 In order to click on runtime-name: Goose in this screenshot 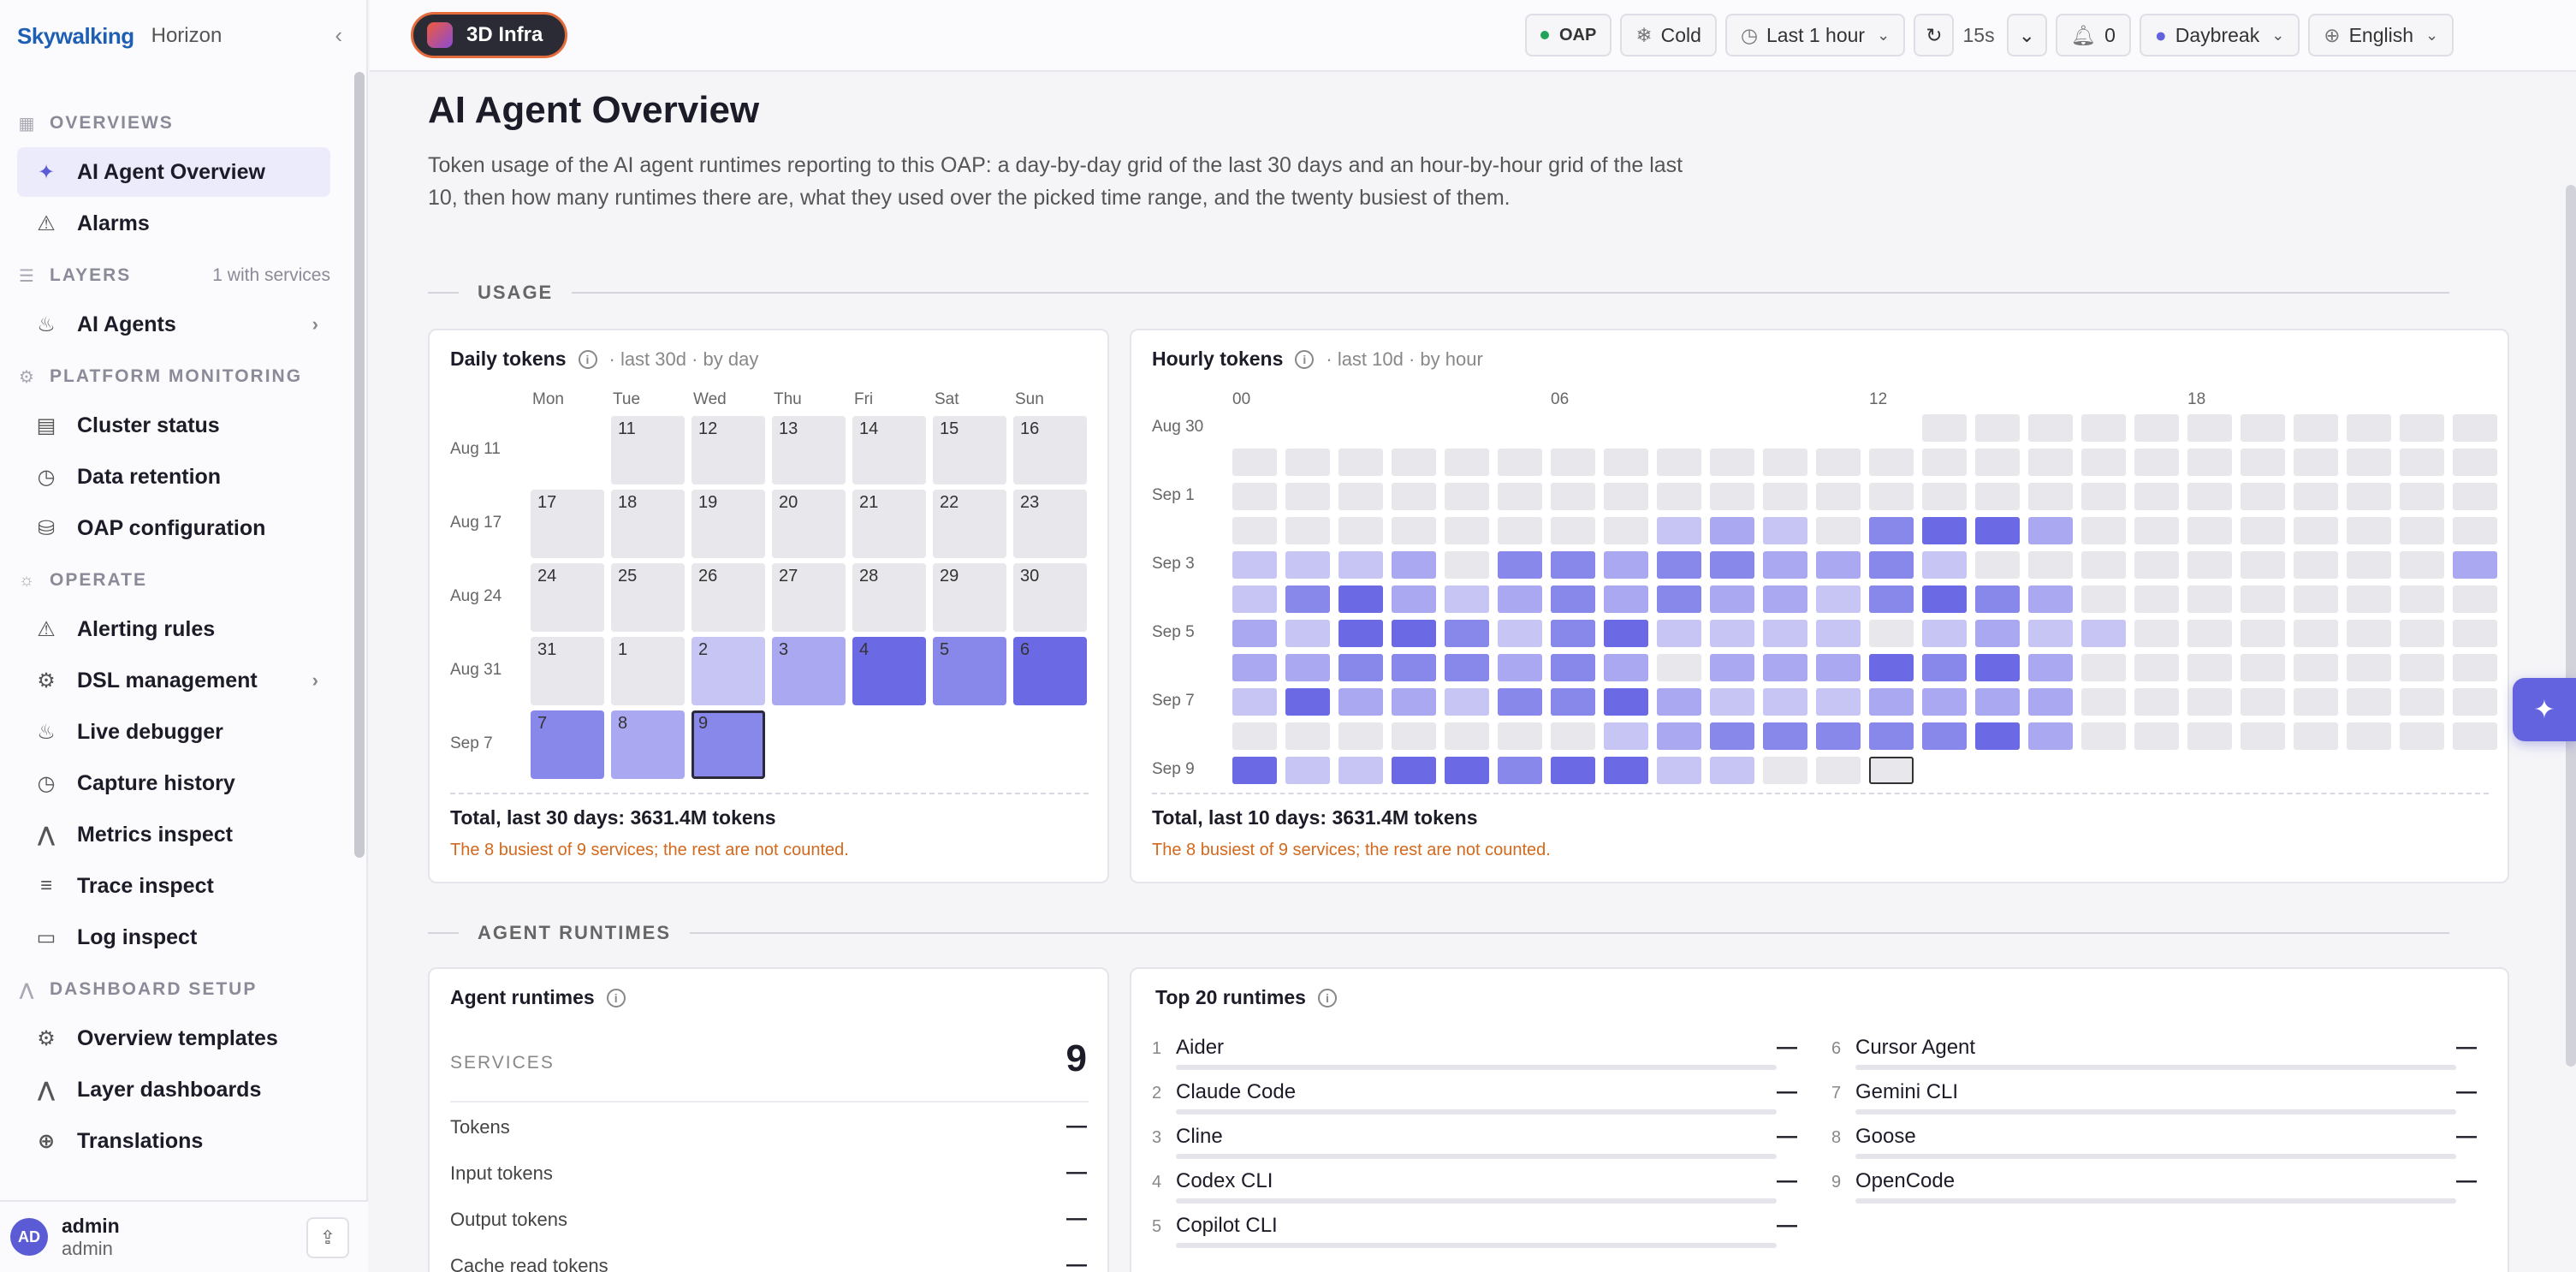, I will do `click(1885, 1137)`.